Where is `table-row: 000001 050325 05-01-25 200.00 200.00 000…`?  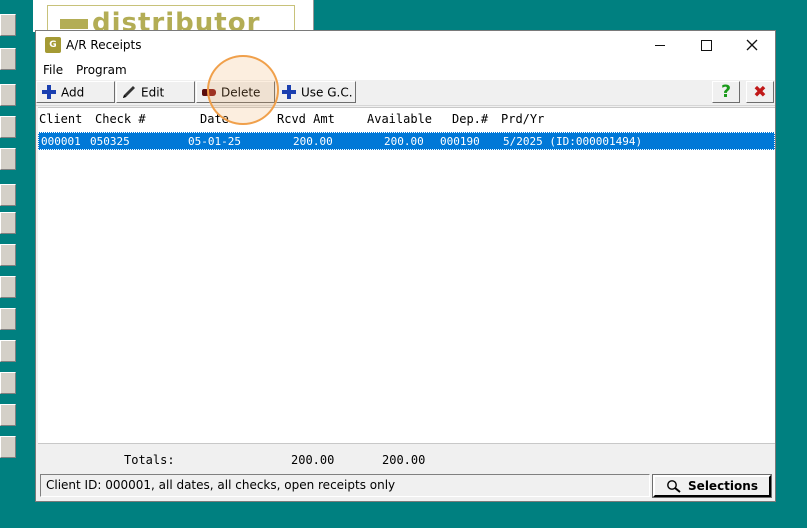
table-row: 000001 050325 05-01-25 200.00 200.00 000… is located at coordinates (406, 141).